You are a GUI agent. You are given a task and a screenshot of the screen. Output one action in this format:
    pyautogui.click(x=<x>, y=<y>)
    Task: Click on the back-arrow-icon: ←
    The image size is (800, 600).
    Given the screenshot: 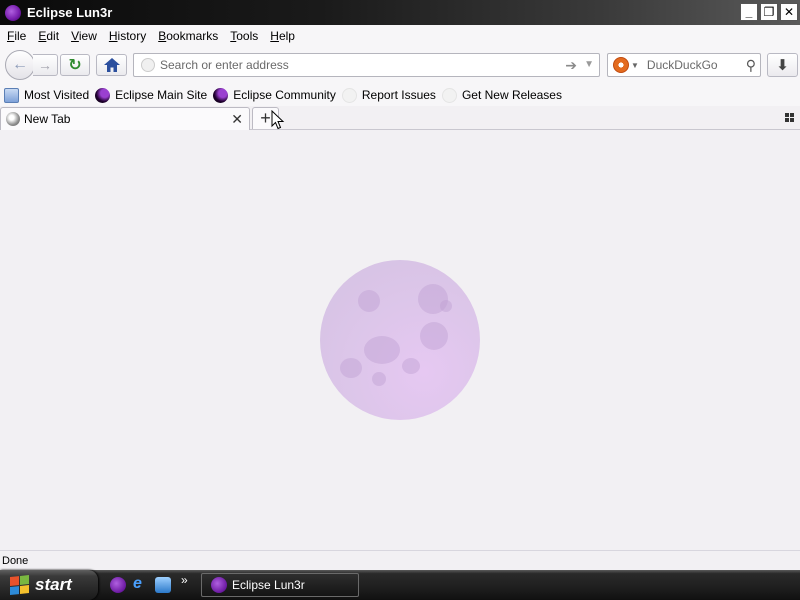 What is the action you would take?
    pyautogui.click(x=20, y=64)
    